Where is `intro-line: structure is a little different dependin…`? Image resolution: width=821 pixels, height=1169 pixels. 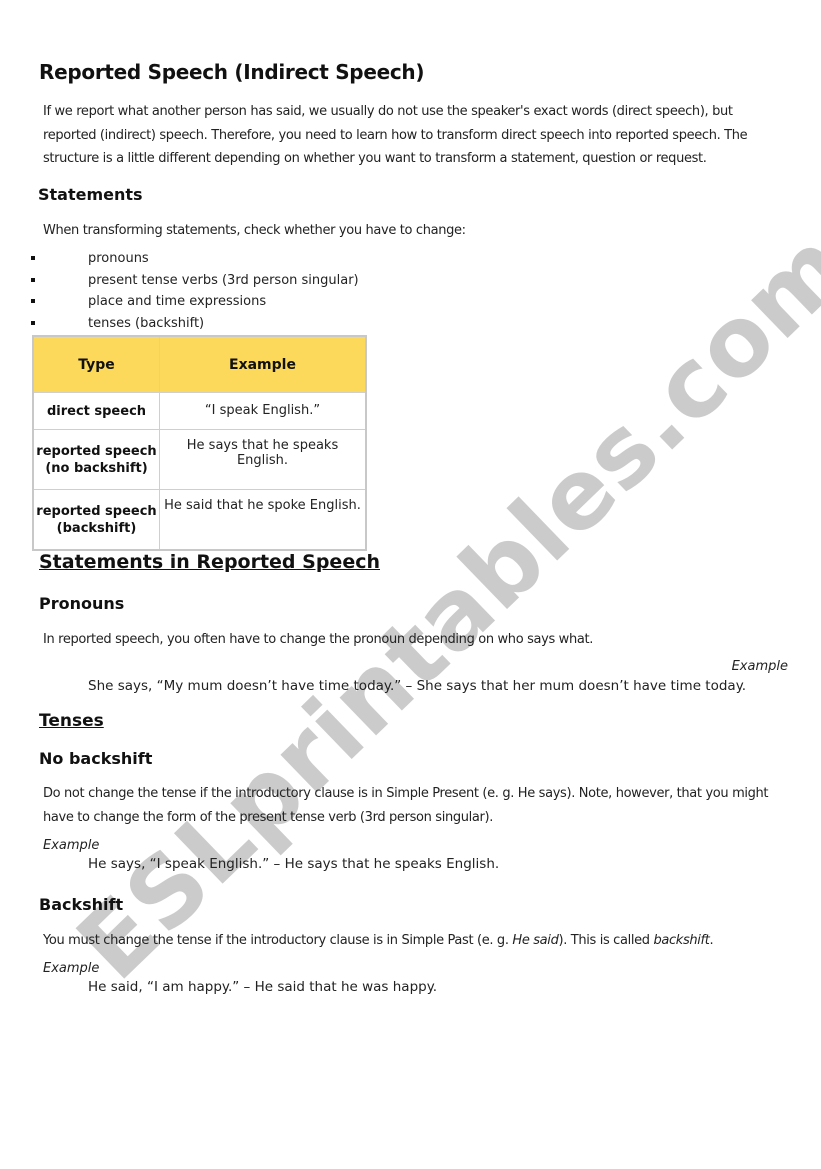
intro-line: structure is a little different dependin… is located at coordinates (375, 158).